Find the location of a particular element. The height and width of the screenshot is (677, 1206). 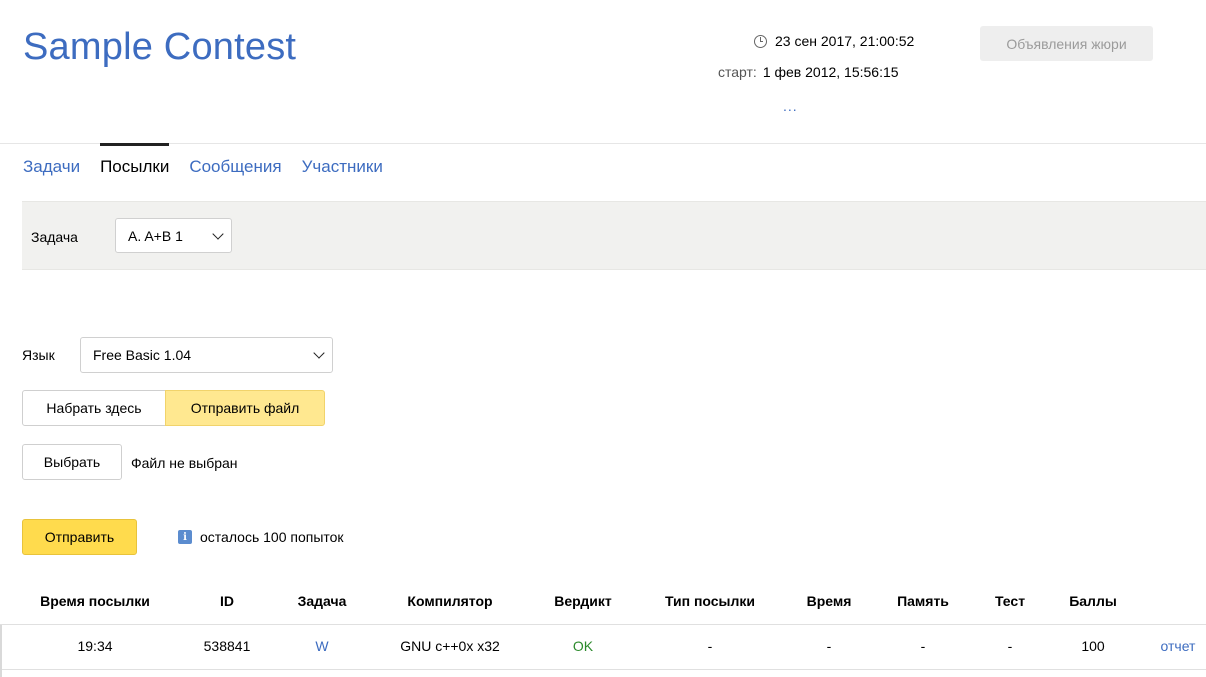

column-header-compiler: Компилятор is located at coordinates (449, 601).